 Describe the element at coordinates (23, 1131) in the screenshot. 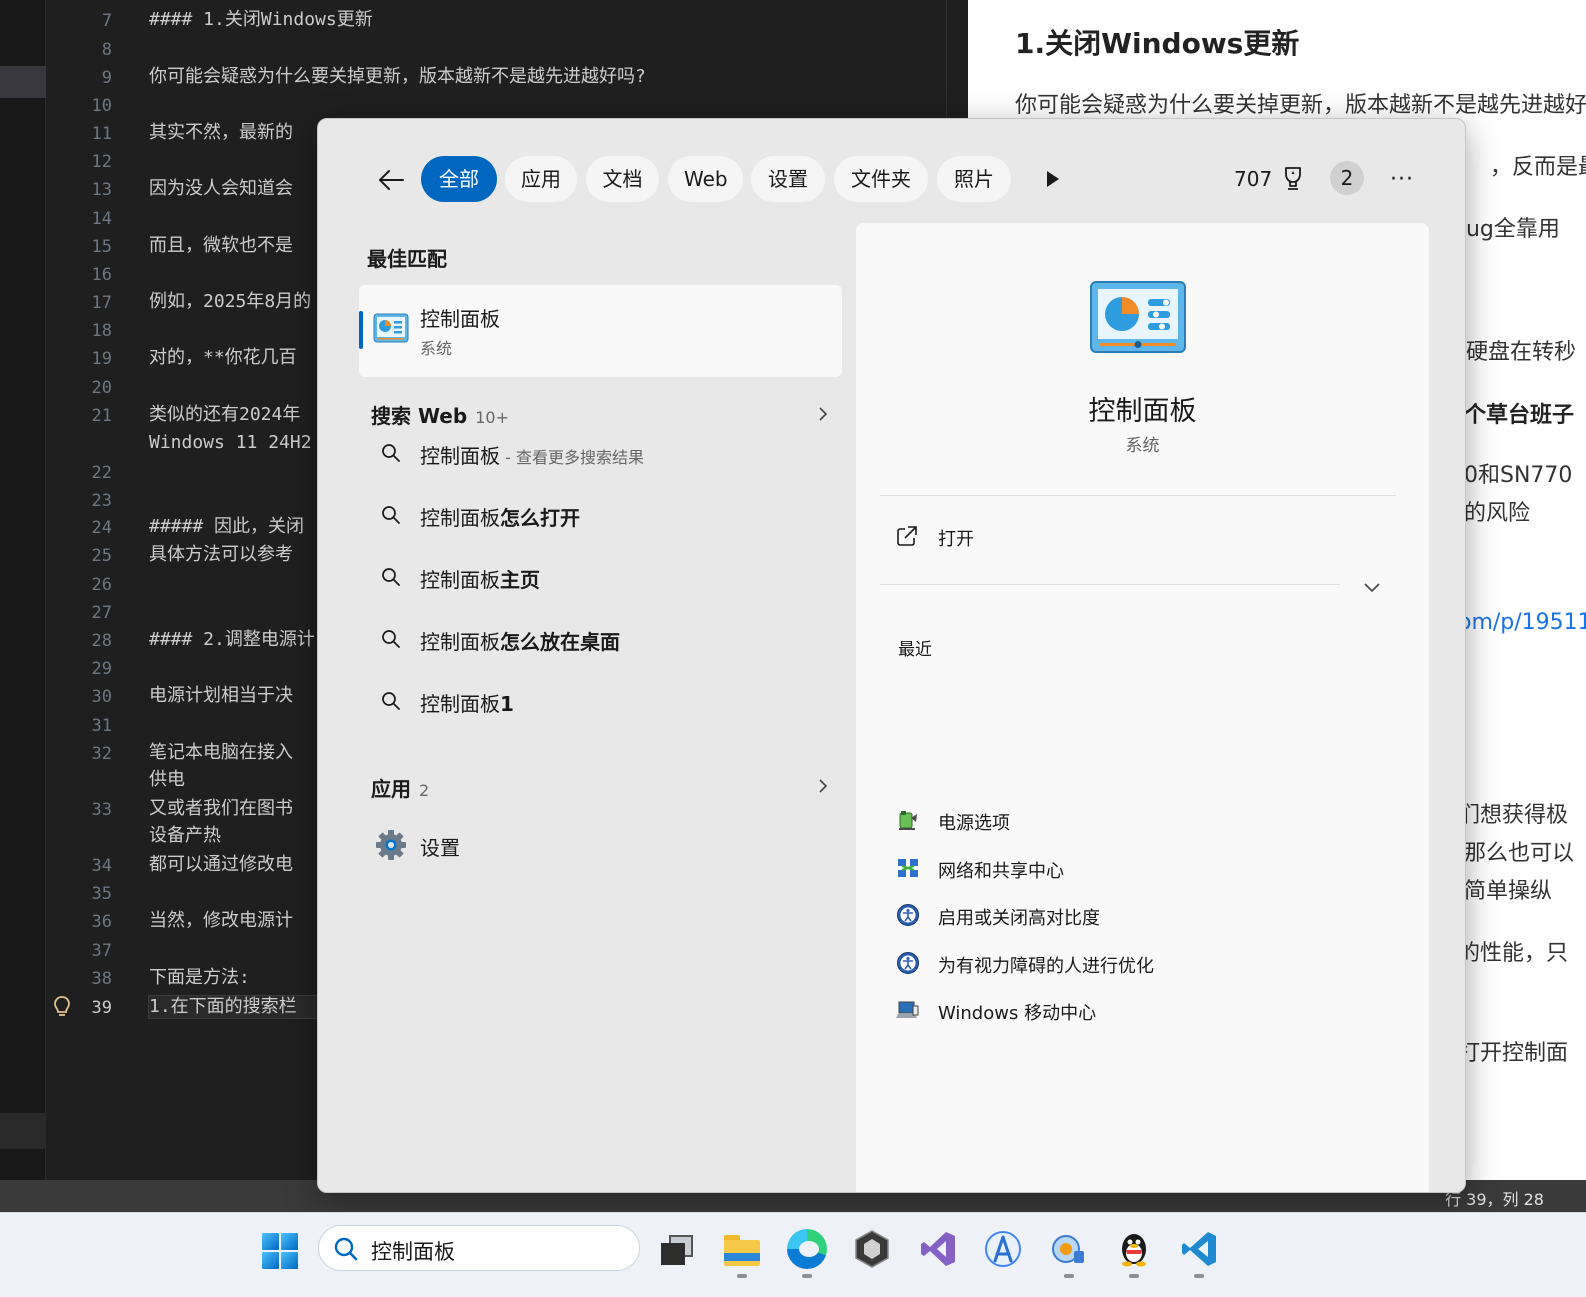

I see `activity-item` at that location.